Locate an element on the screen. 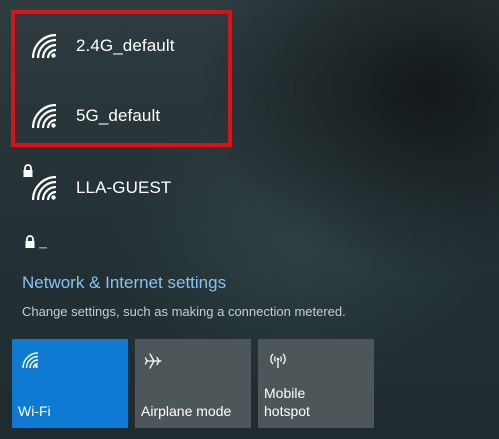 Image resolution: width=499 pixels, height=439 pixels. tile-label: Wi-Fi is located at coordinates (34, 411).